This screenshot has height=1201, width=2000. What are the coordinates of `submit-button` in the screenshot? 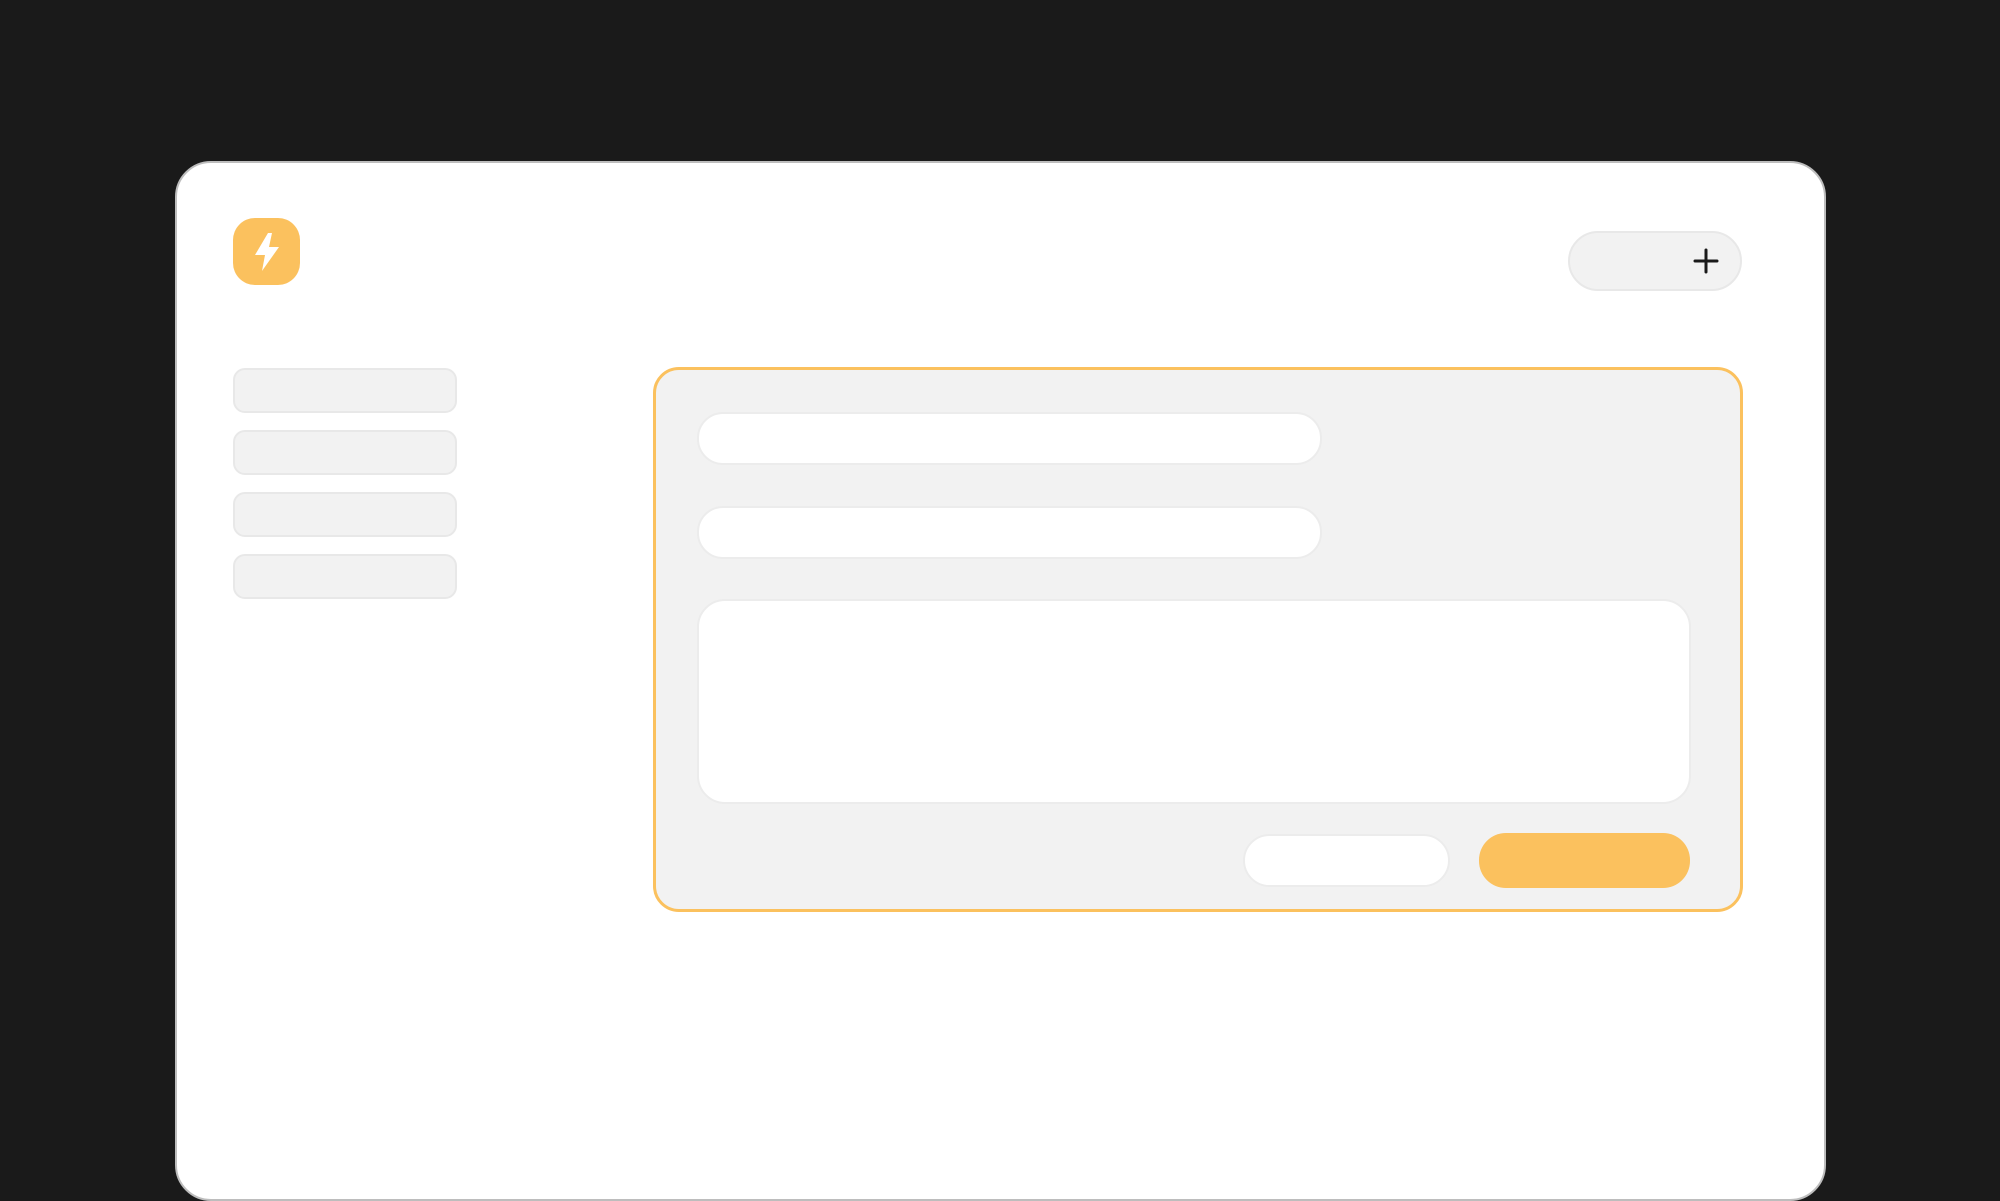 It's located at (1584, 860).